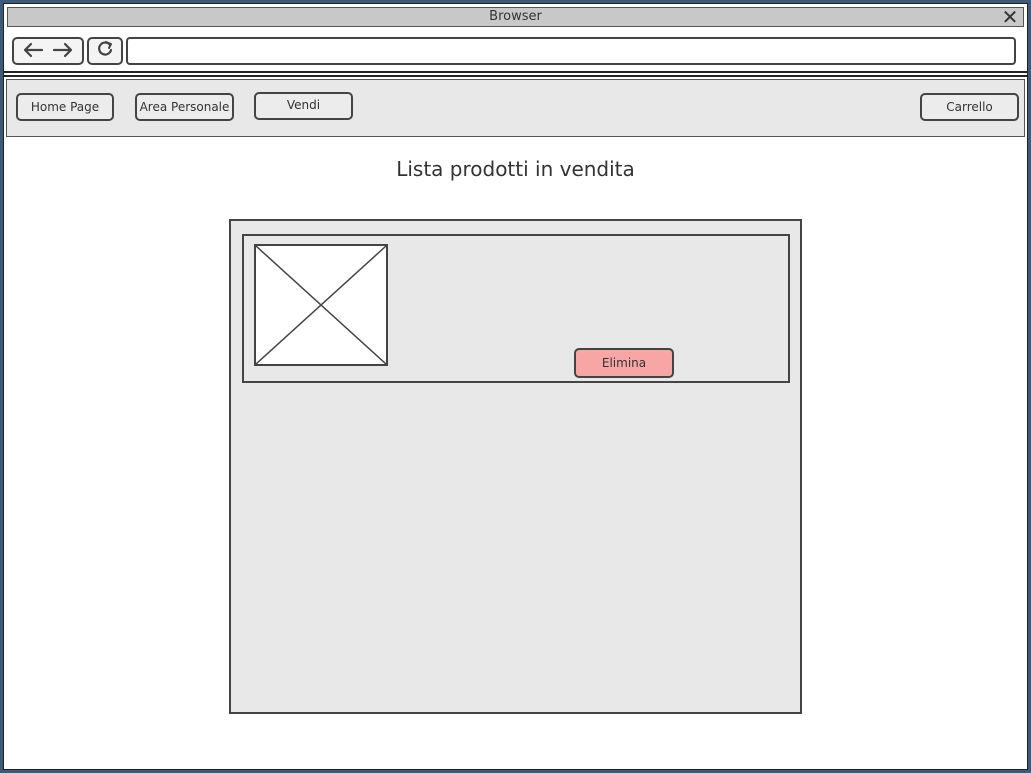  I want to click on site-menu-bar: Home Page Area Personale Vendi Carrello, so click(515, 108).